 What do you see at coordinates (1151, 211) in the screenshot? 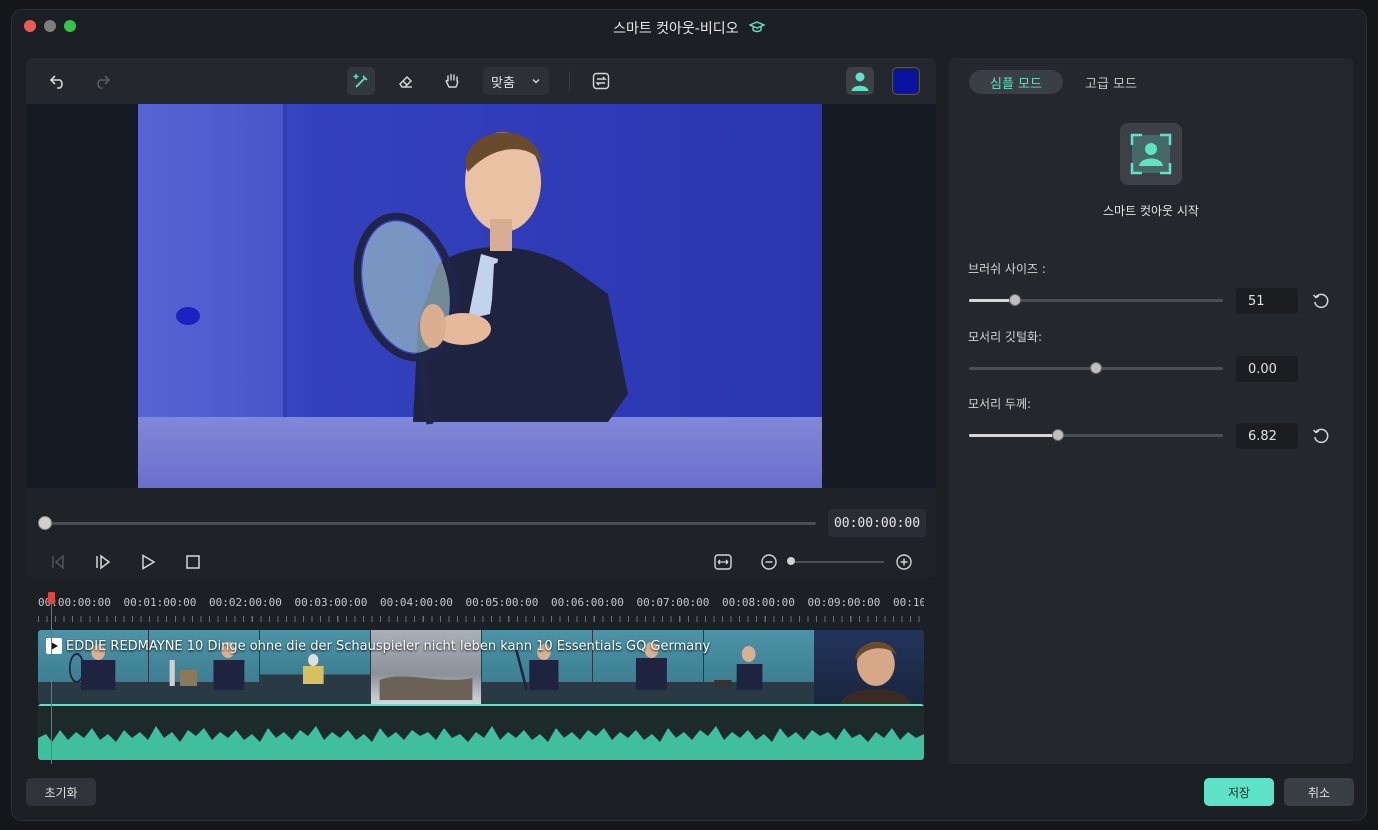
I see `start-smart-cutout-label: 스마트 컷아웃 시작` at bounding box center [1151, 211].